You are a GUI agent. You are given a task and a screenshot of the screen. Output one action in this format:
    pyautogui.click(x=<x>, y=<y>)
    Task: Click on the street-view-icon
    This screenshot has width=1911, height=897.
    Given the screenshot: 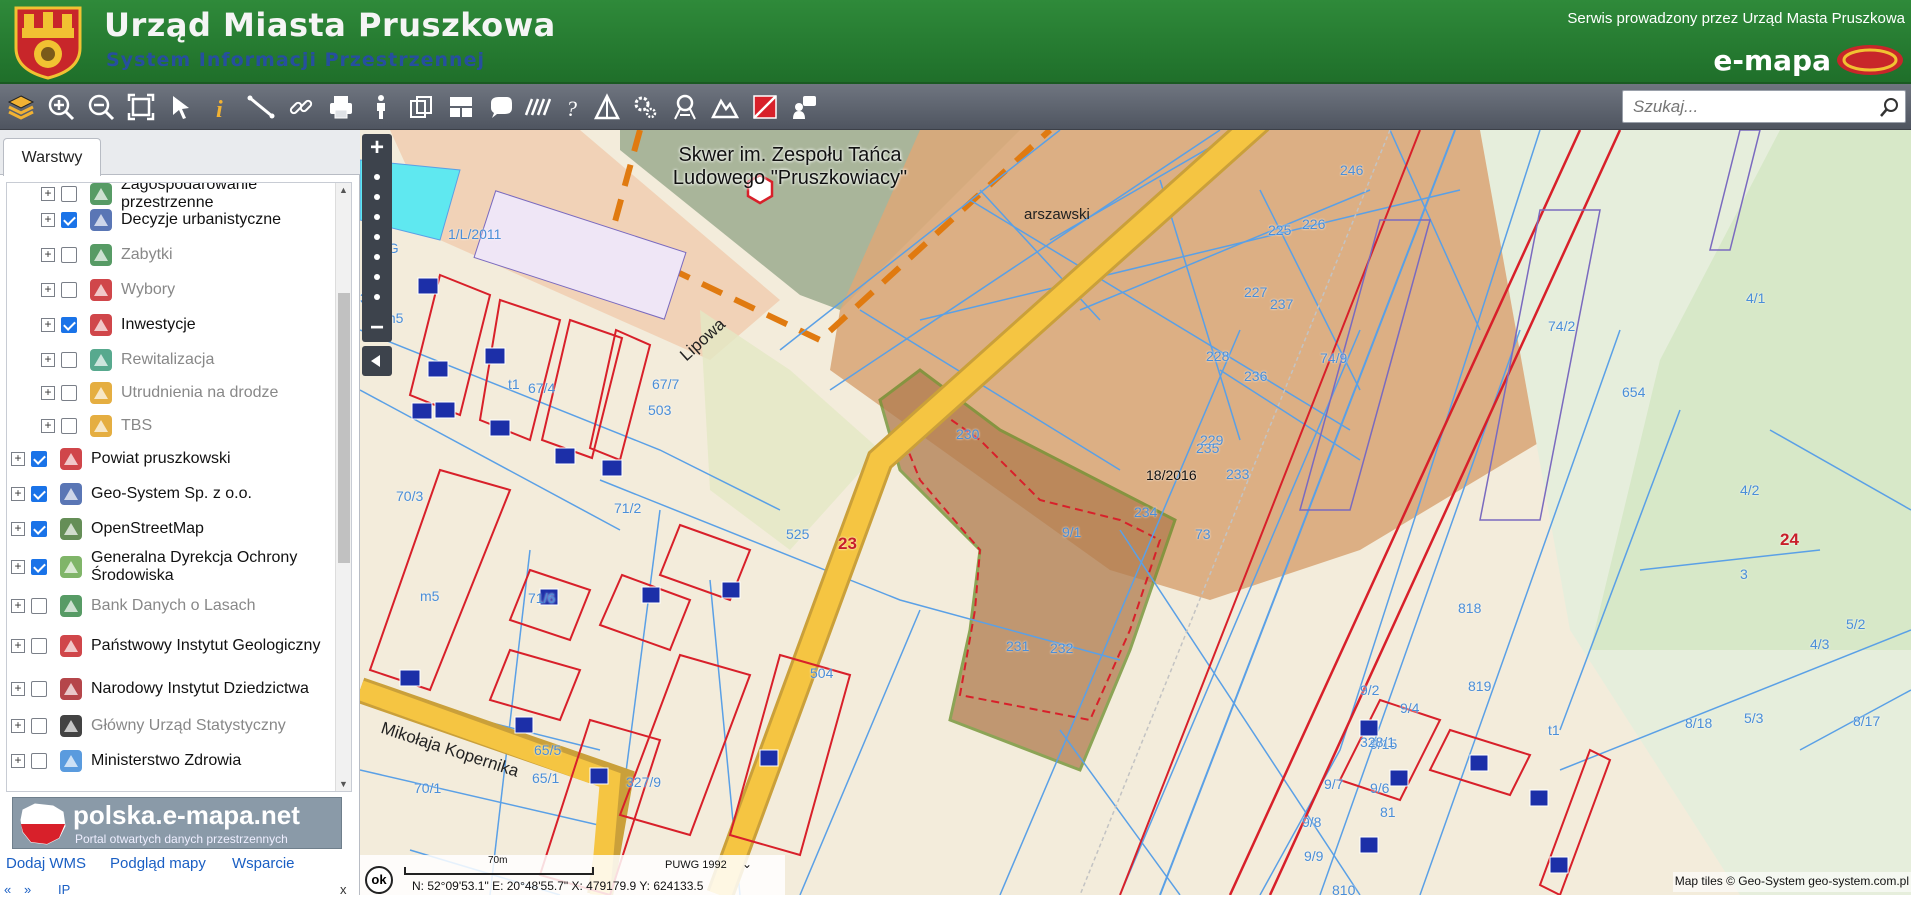 What is the action you would take?
    pyautogui.click(x=381, y=107)
    